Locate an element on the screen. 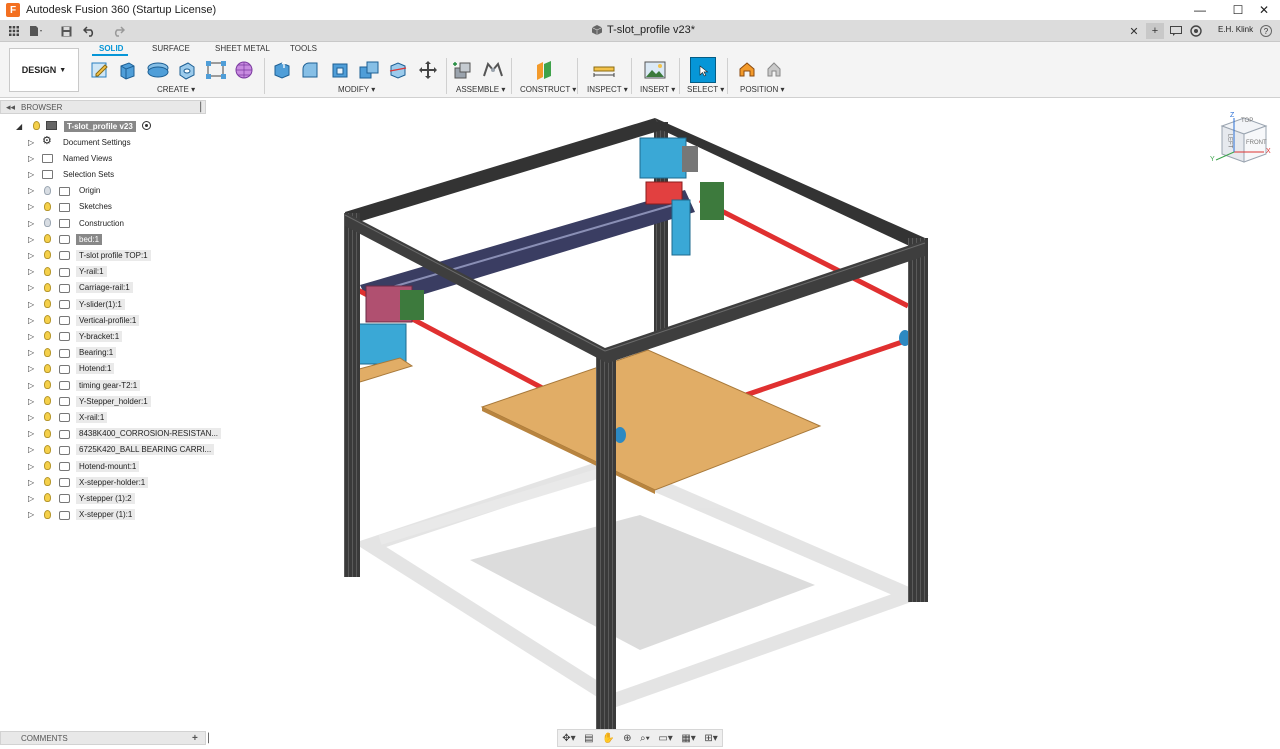 The image size is (1280, 749). browser-root-node: ◢ T-slot_profile v23 is located at coordinates (104, 126).